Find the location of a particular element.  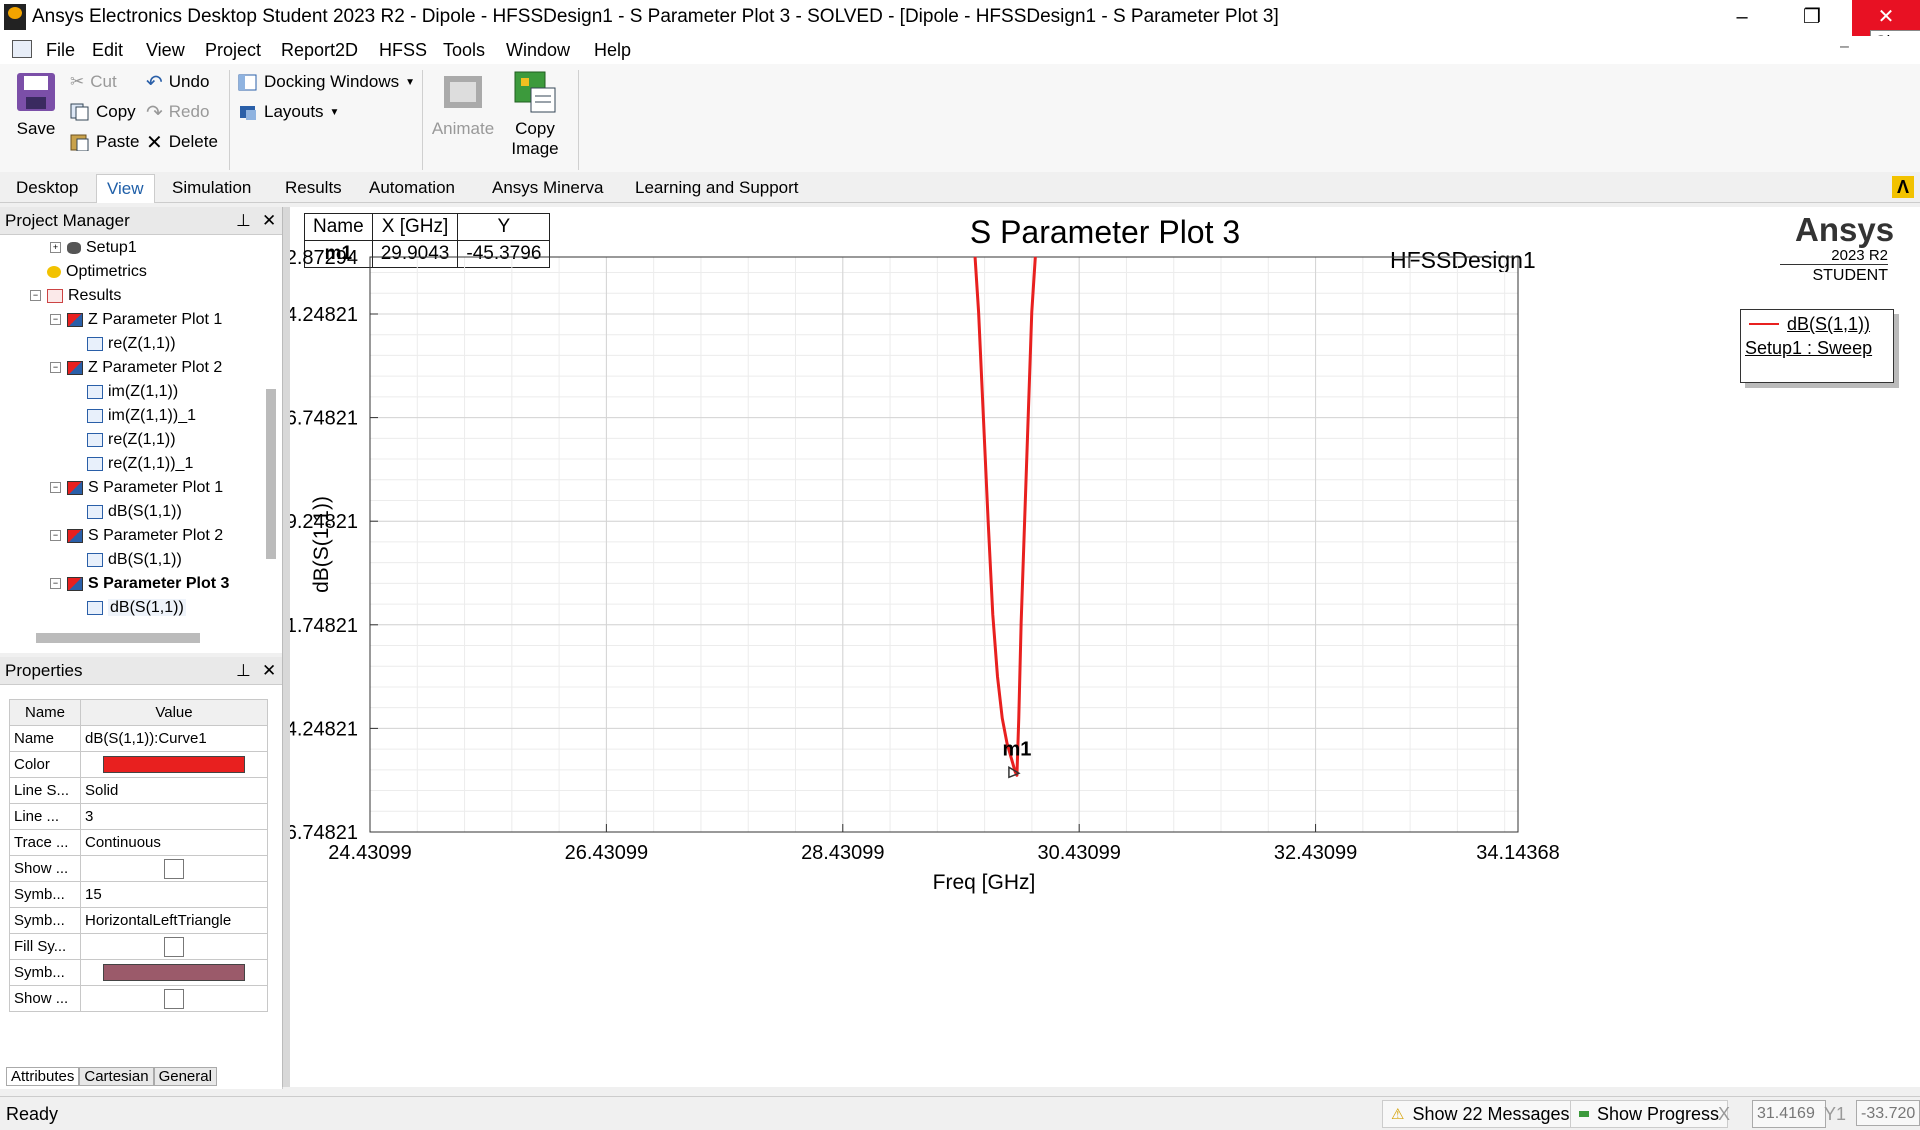

tree-item: + Setup1 is located at coordinates (93, 248).